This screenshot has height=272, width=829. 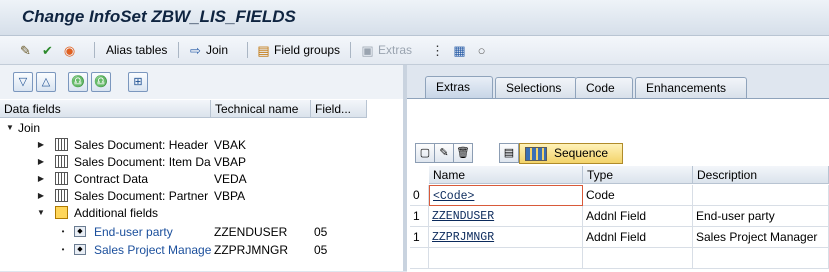 I want to click on tree-node-label: Sales Document: Partner, so click(x=141, y=196).